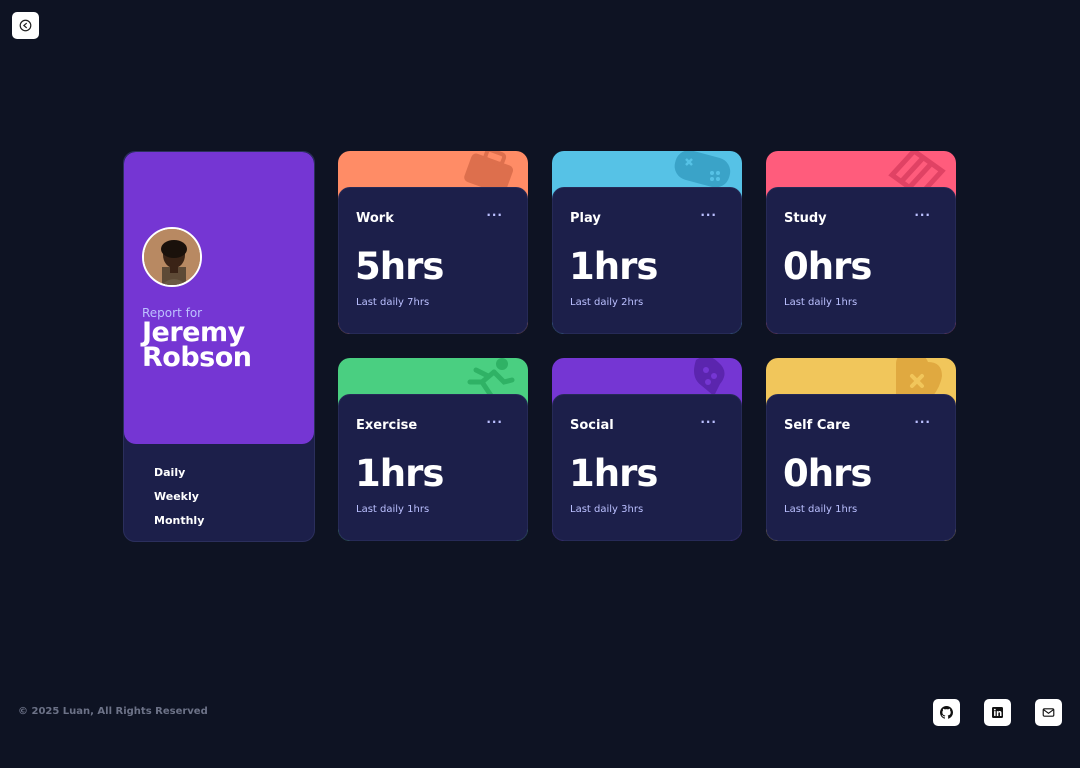  I want to click on activity-title: Work, so click(375, 218).